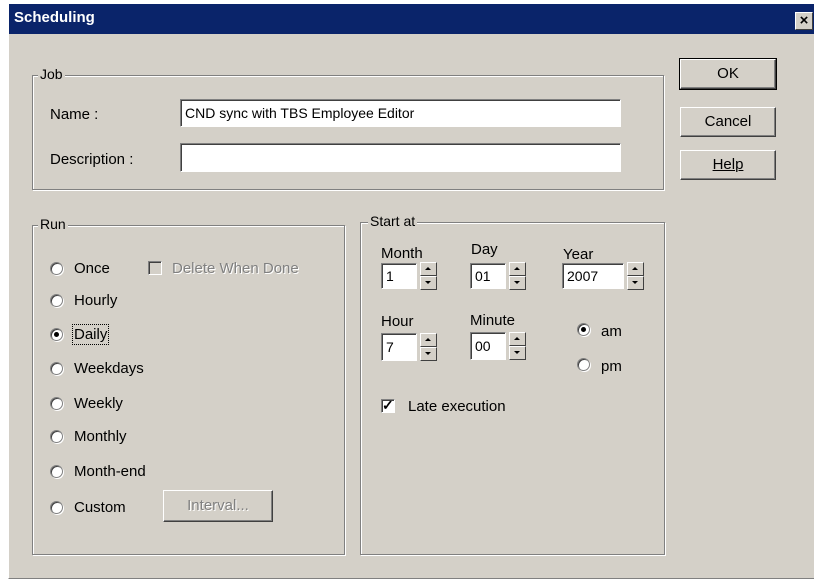  What do you see at coordinates (457, 406) in the screenshot?
I see `late-execution-label: Late execution` at bounding box center [457, 406].